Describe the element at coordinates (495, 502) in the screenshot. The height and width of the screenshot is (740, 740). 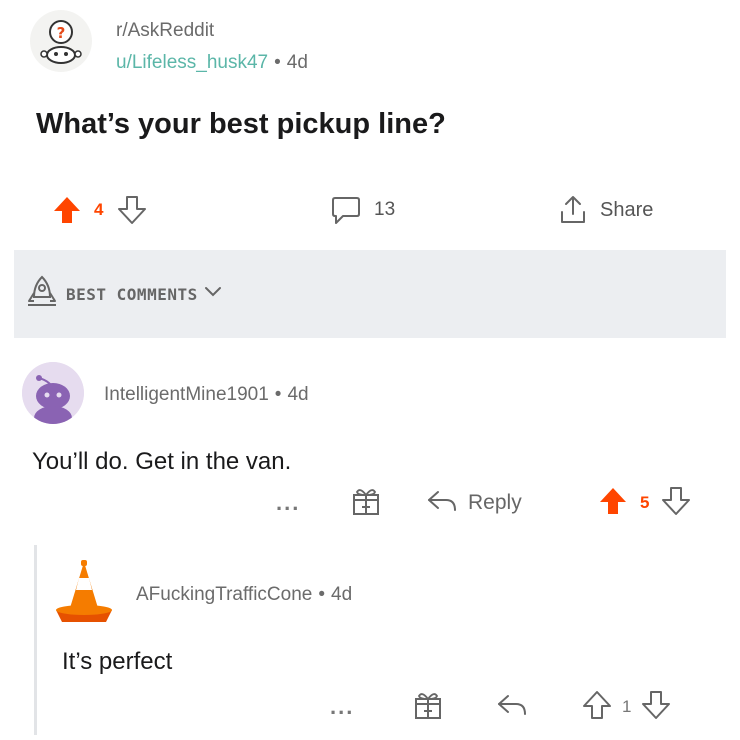
I see `reply-label: Reply` at that location.